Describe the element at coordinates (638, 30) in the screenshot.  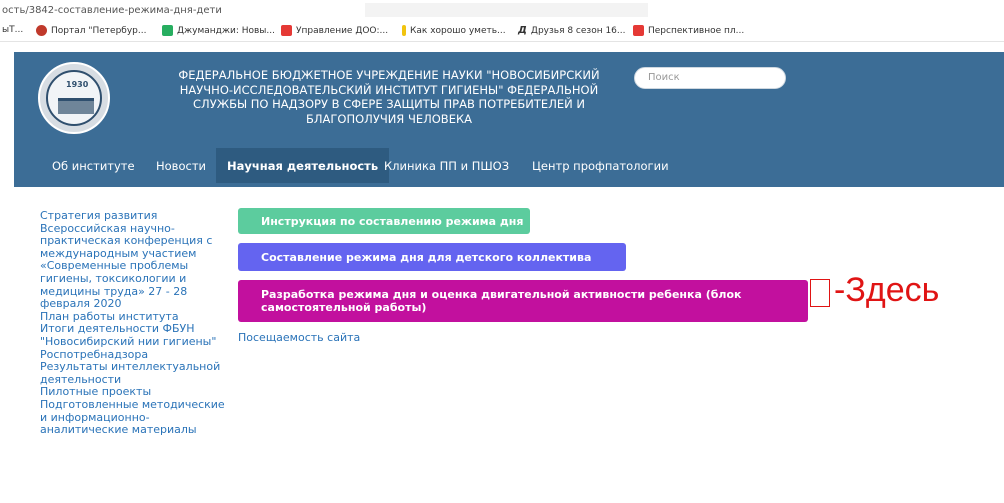
I see `heart-icon` at that location.